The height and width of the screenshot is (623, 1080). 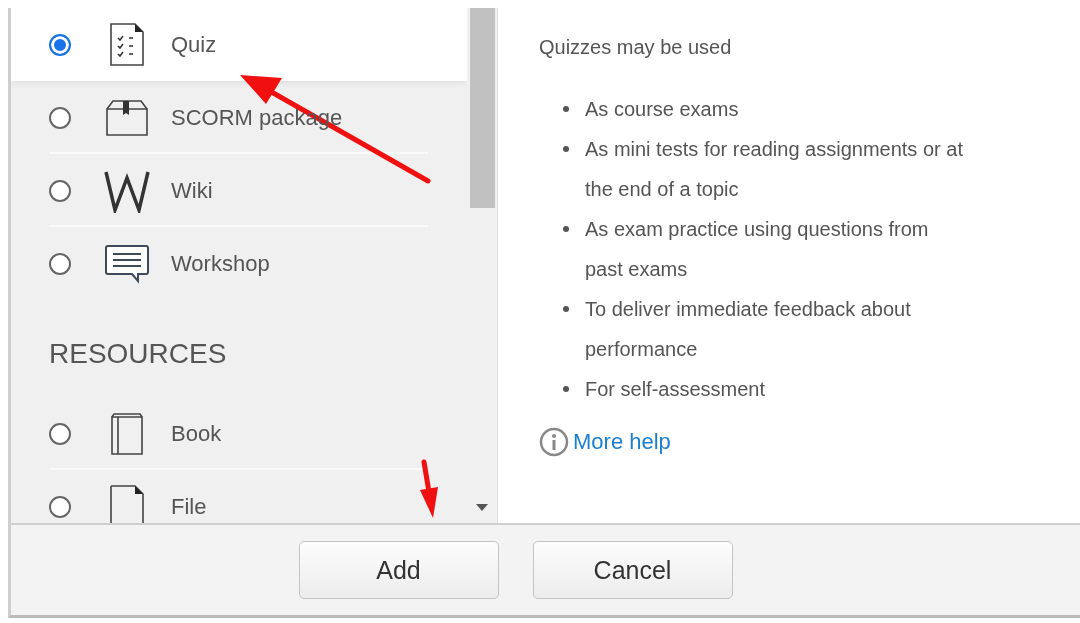 I want to click on book-icon, so click(x=127, y=433).